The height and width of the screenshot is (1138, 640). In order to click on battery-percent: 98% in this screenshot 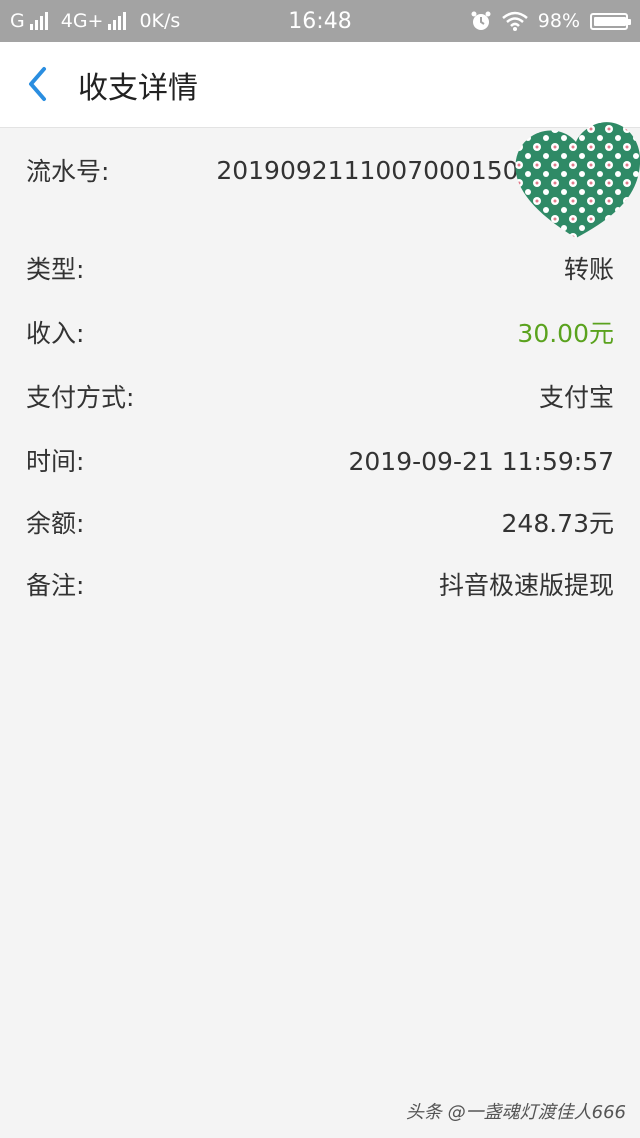, I will do `click(558, 21)`.